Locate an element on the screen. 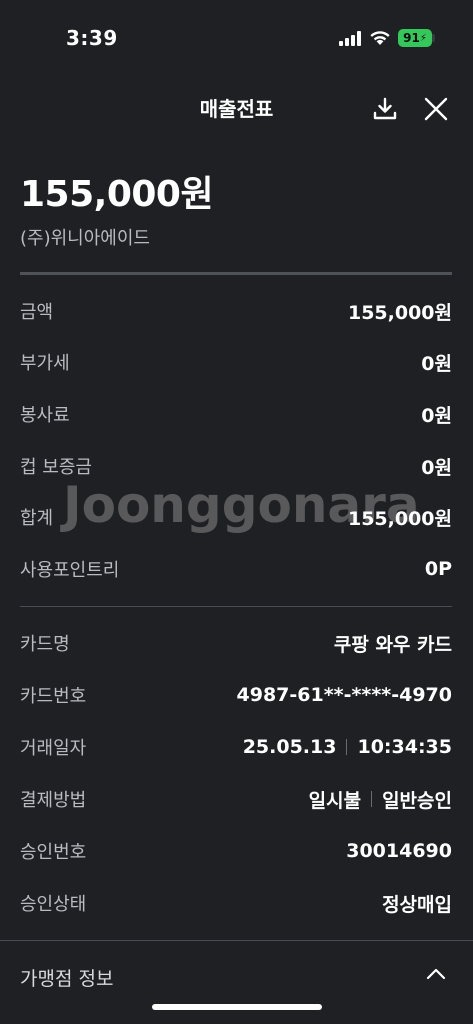  approval-number-value: 30014690 is located at coordinates (399, 851).